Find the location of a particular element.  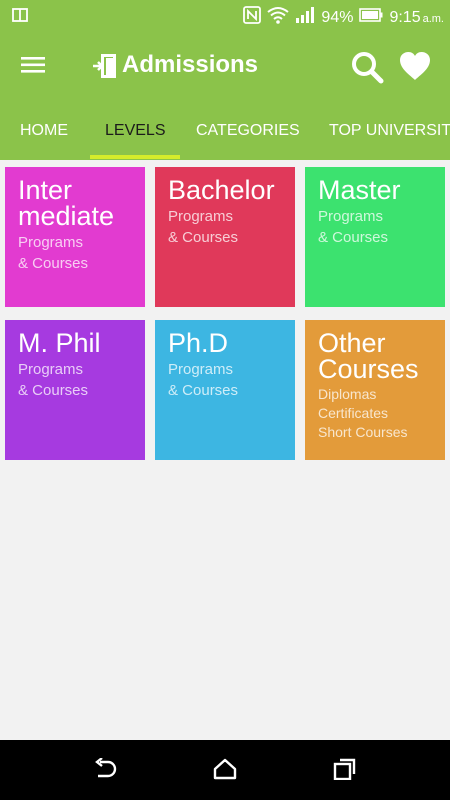

tile-subtitle: Diplomas Certificates Short Courses is located at coordinates (363, 413).